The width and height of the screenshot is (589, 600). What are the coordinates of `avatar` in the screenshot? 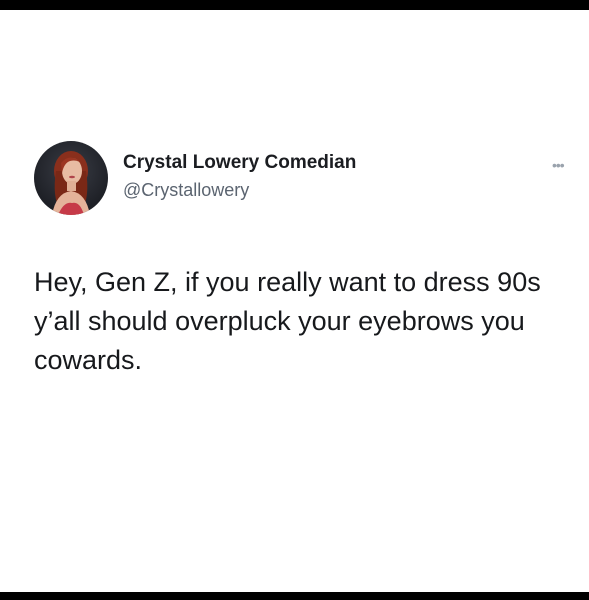 It's located at (71, 178).